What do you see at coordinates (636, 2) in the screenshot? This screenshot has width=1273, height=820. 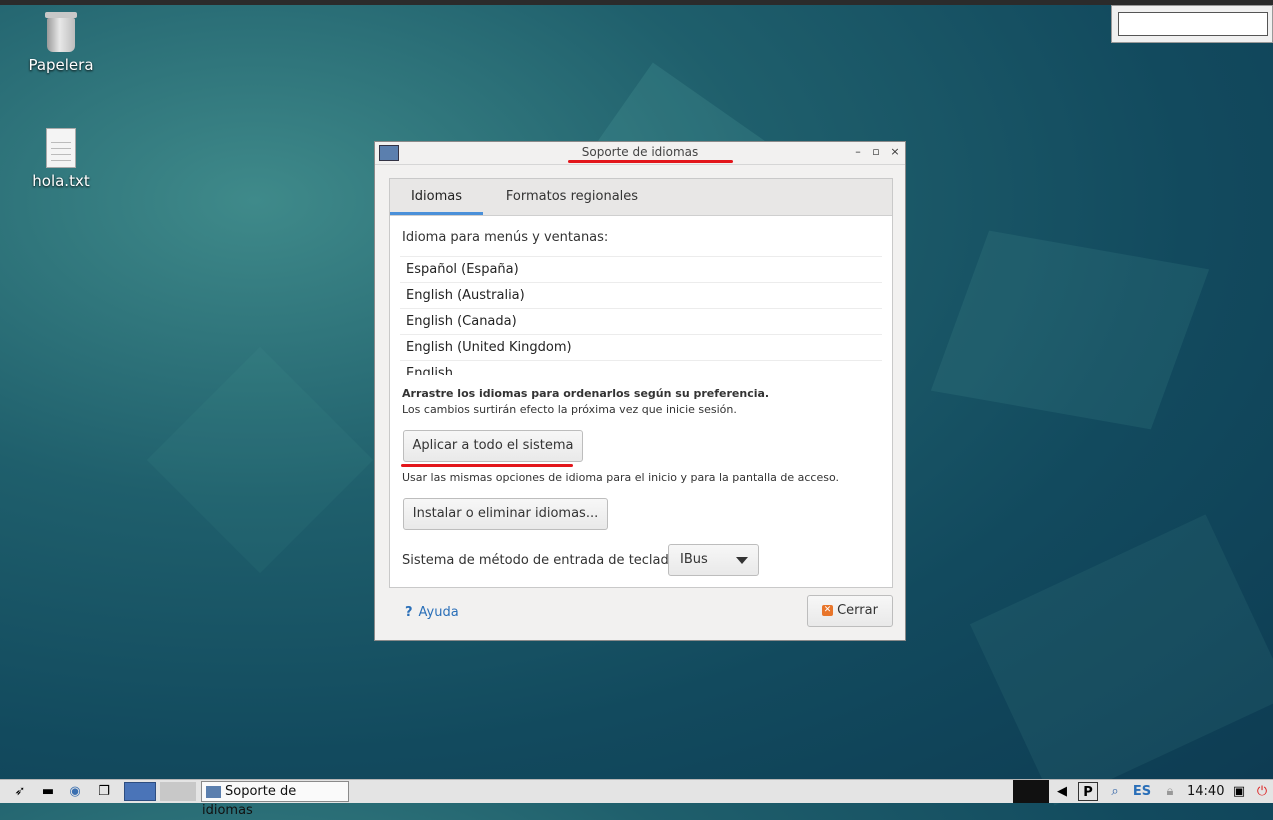 I see `top-panel-strip` at bounding box center [636, 2].